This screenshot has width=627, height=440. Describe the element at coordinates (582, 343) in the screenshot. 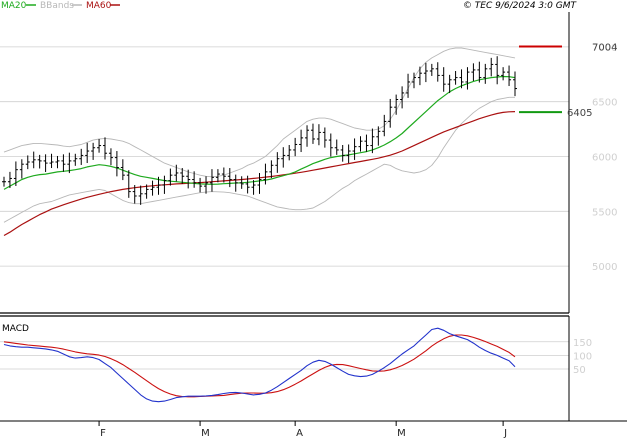

I see `macd-y-tick-label: 150` at that location.